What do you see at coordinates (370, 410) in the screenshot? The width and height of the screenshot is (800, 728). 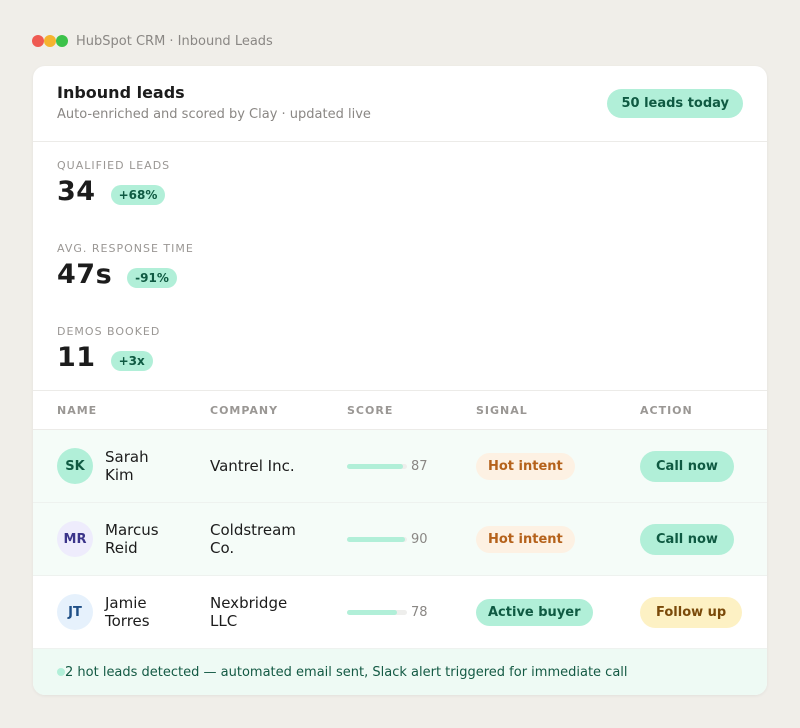 I see `column-header-score: SCORE` at bounding box center [370, 410].